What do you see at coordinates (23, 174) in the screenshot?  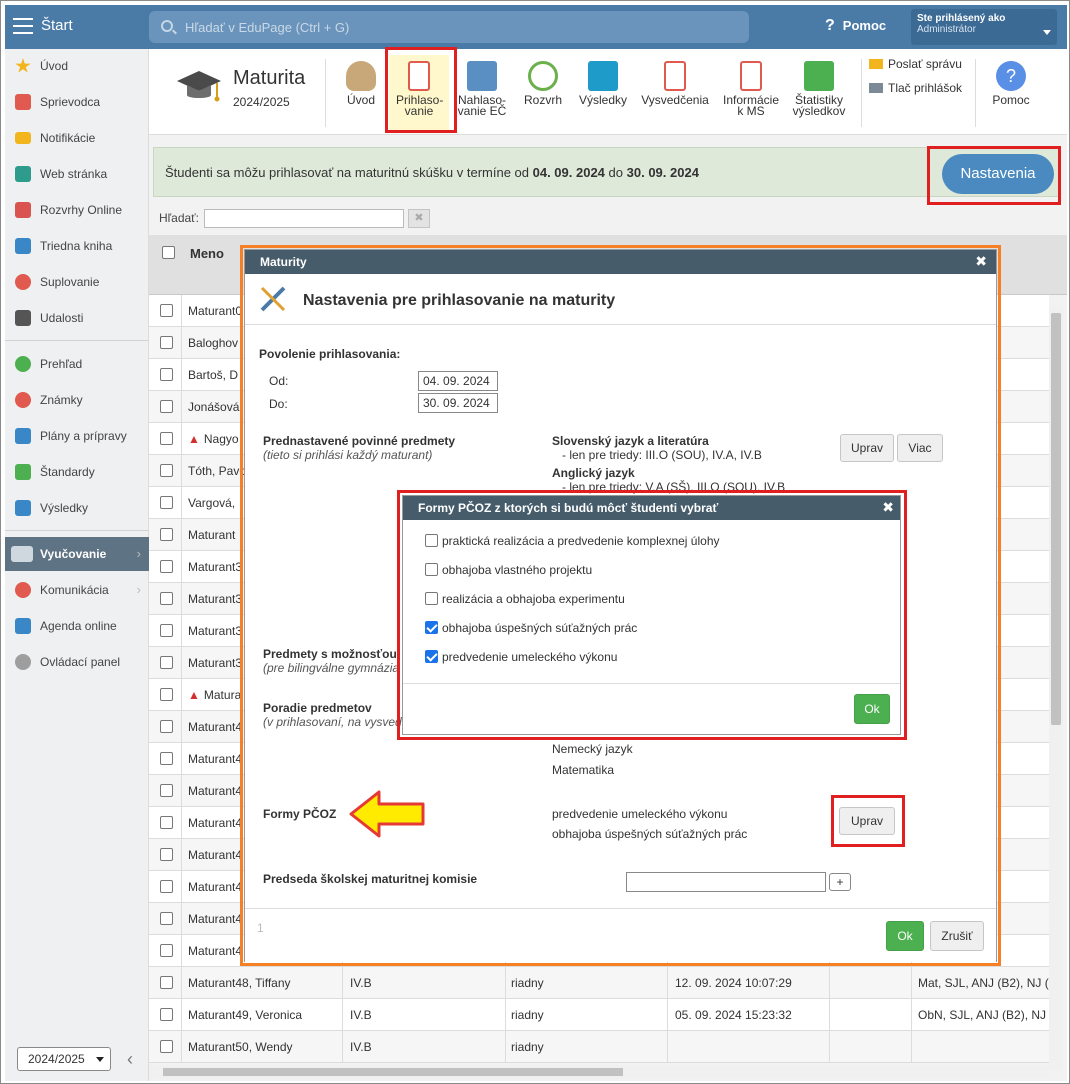 I see `home-icon` at bounding box center [23, 174].